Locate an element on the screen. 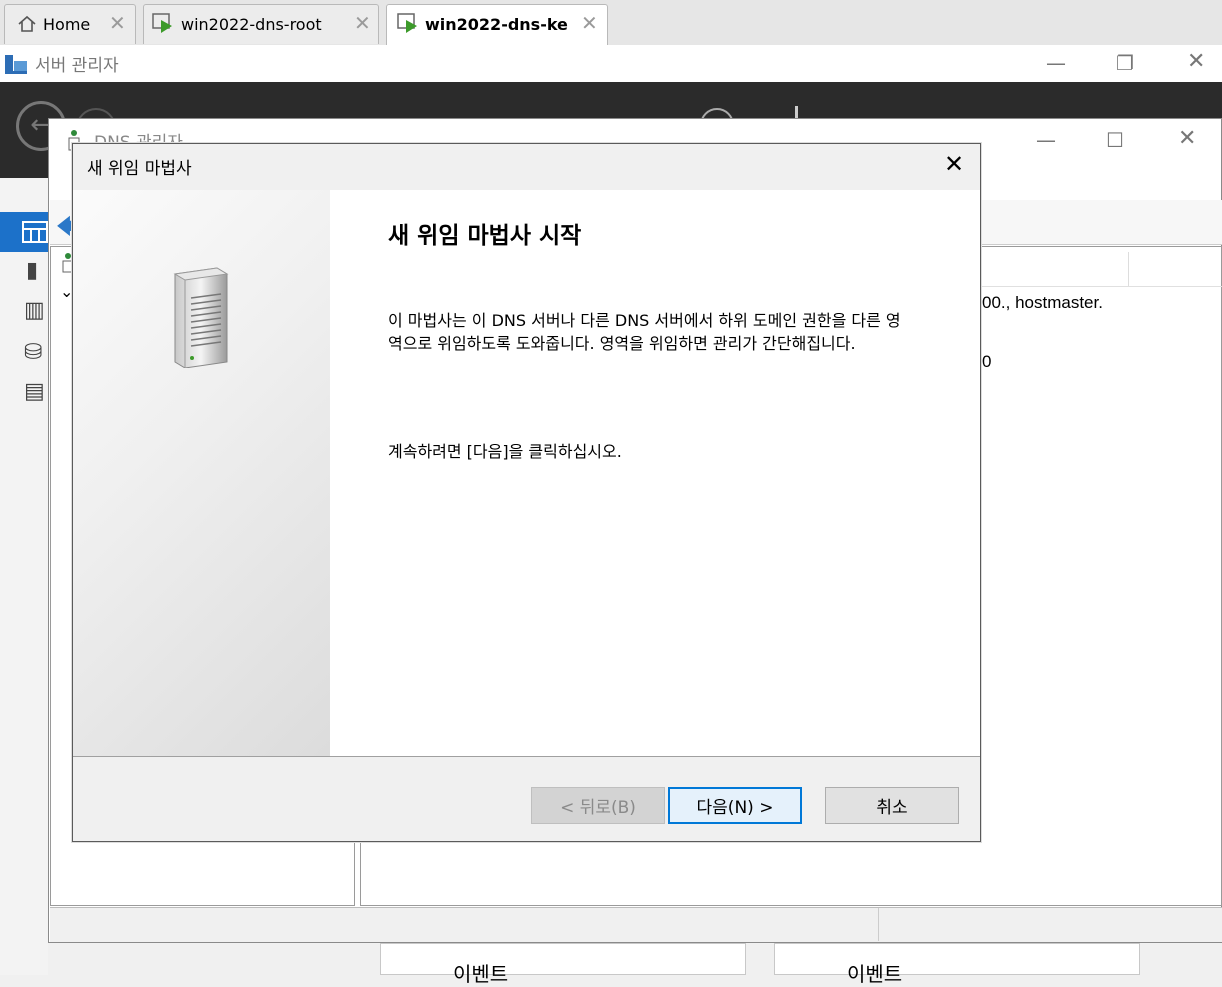  nav-item-dashboard is located at coordinates (24, 232).